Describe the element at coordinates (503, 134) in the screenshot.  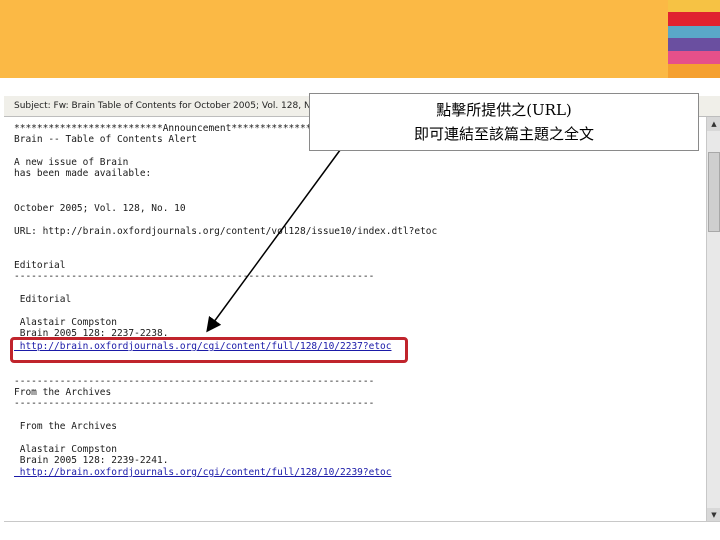
I see `callout-line-2: 即可連結至該篇主題之全文` at that location.